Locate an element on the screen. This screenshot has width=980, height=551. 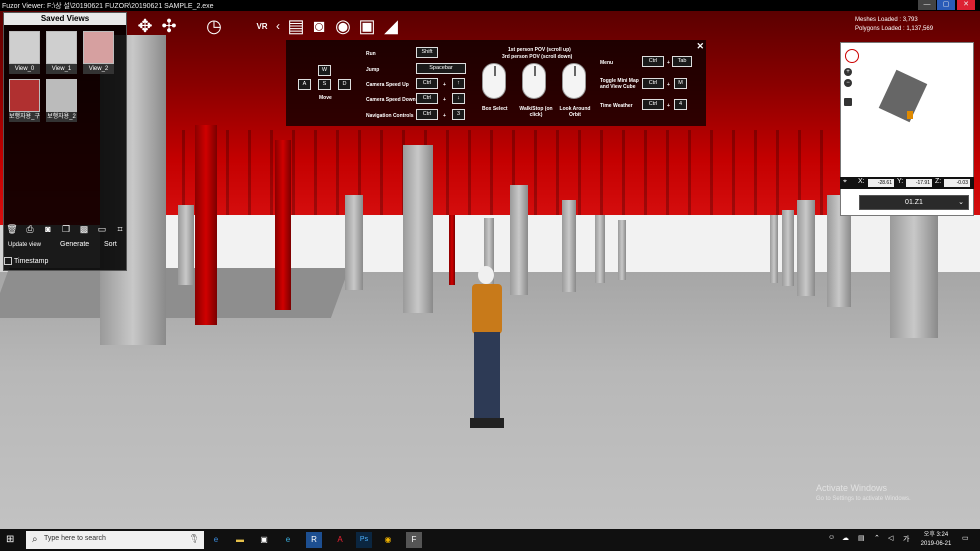
key-tab: Tab is located at coordinates (682, 61).